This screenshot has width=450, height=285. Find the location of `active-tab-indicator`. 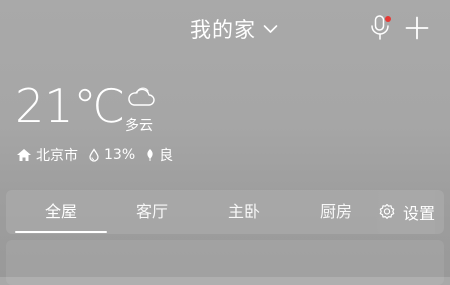

active-tab-indicator is located at coordinates (61, 232).